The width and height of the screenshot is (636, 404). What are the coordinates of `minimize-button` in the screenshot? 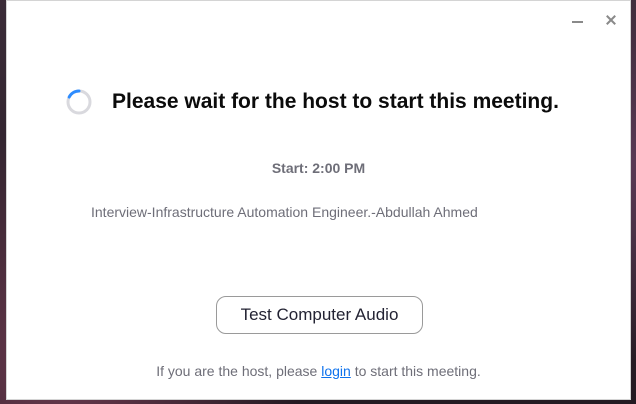 It's located at (577, 20).